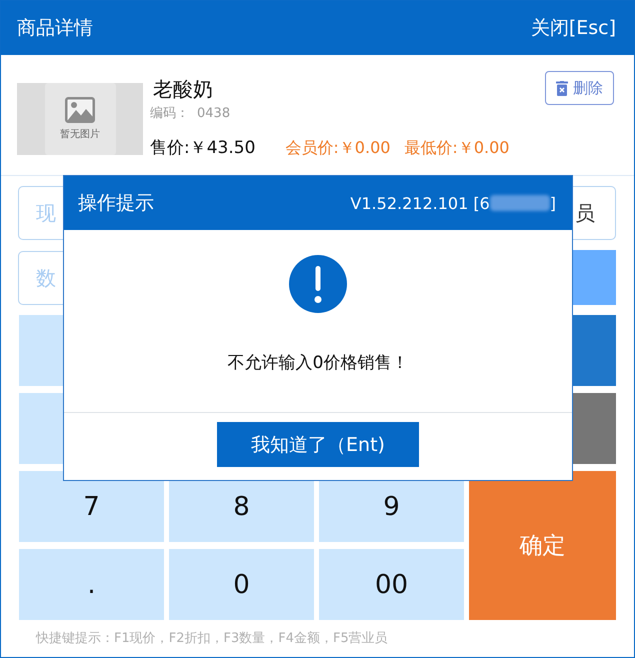 Image resolution: width=635 pixels, height=658 pixels. I want to click on keypad-key: ., so click(91, 584).